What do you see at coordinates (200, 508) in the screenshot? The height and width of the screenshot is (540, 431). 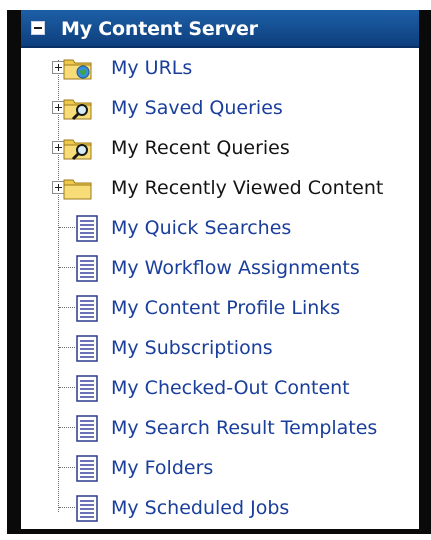 I see `tree-item-label: My Scheduled Jobs` at bounding box center [200, 508].